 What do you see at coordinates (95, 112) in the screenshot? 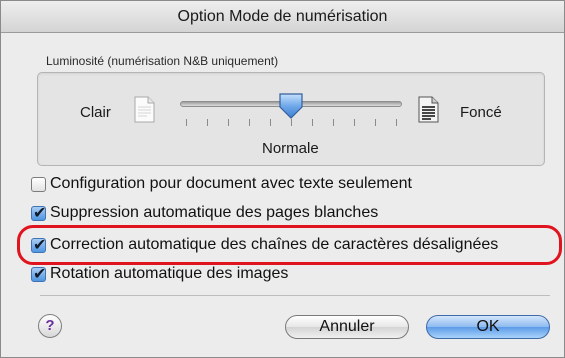
I see `light-label: Clair` at bounding box center [95, 112].